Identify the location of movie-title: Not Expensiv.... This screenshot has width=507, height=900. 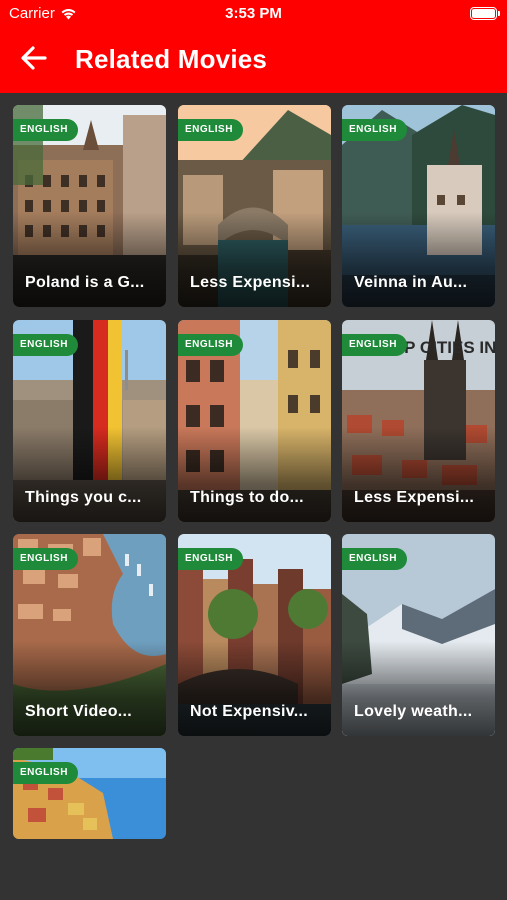
(249, 711).